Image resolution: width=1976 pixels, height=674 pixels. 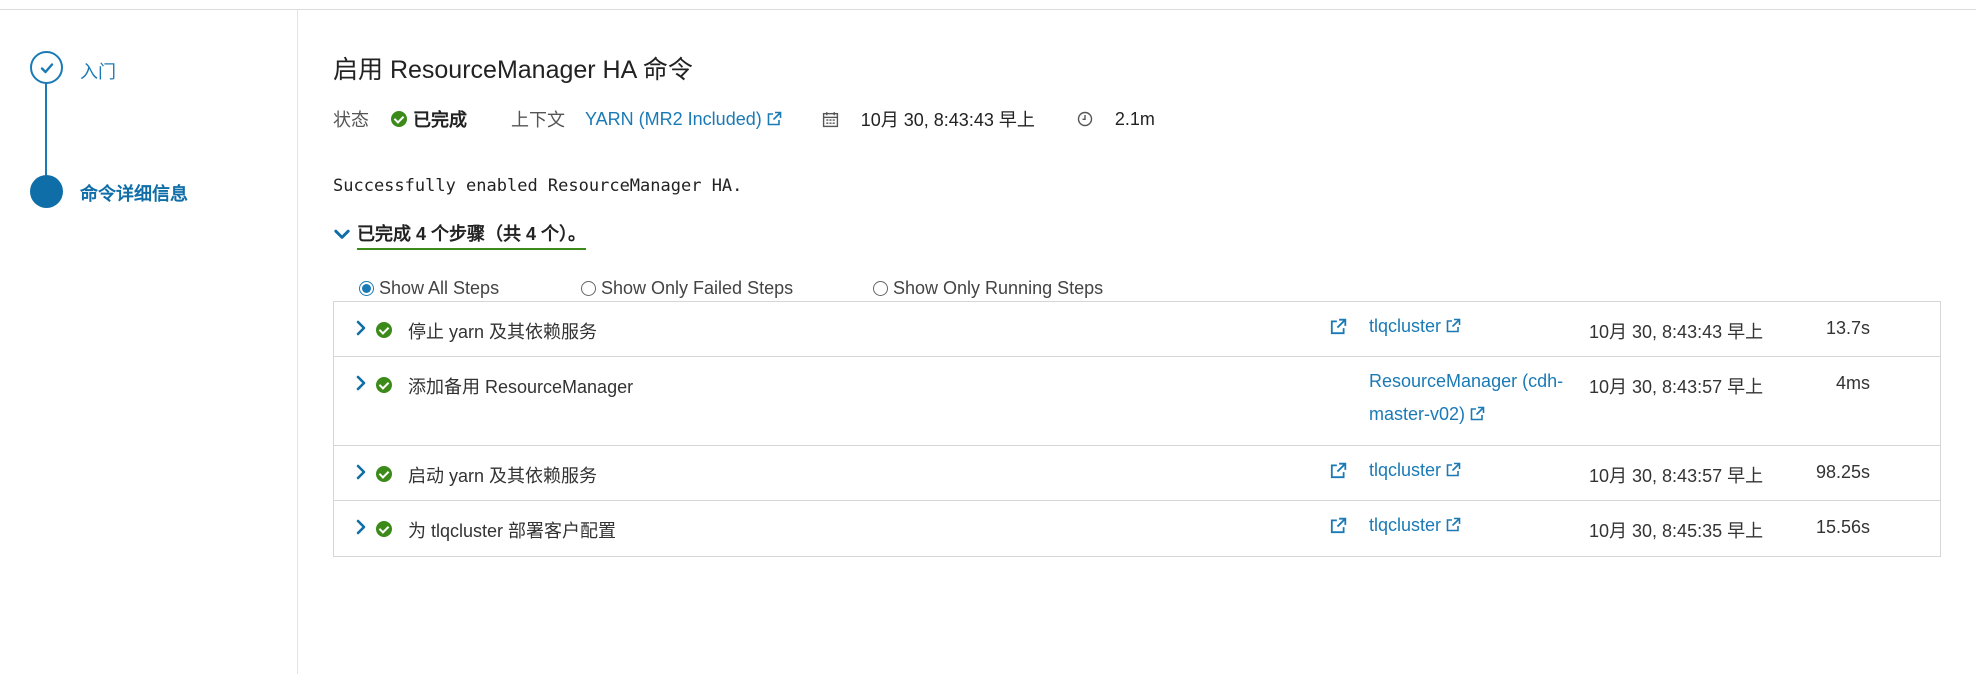 I want to click on filter-all-steps: Show All Steps, so click(x=470, y=288).